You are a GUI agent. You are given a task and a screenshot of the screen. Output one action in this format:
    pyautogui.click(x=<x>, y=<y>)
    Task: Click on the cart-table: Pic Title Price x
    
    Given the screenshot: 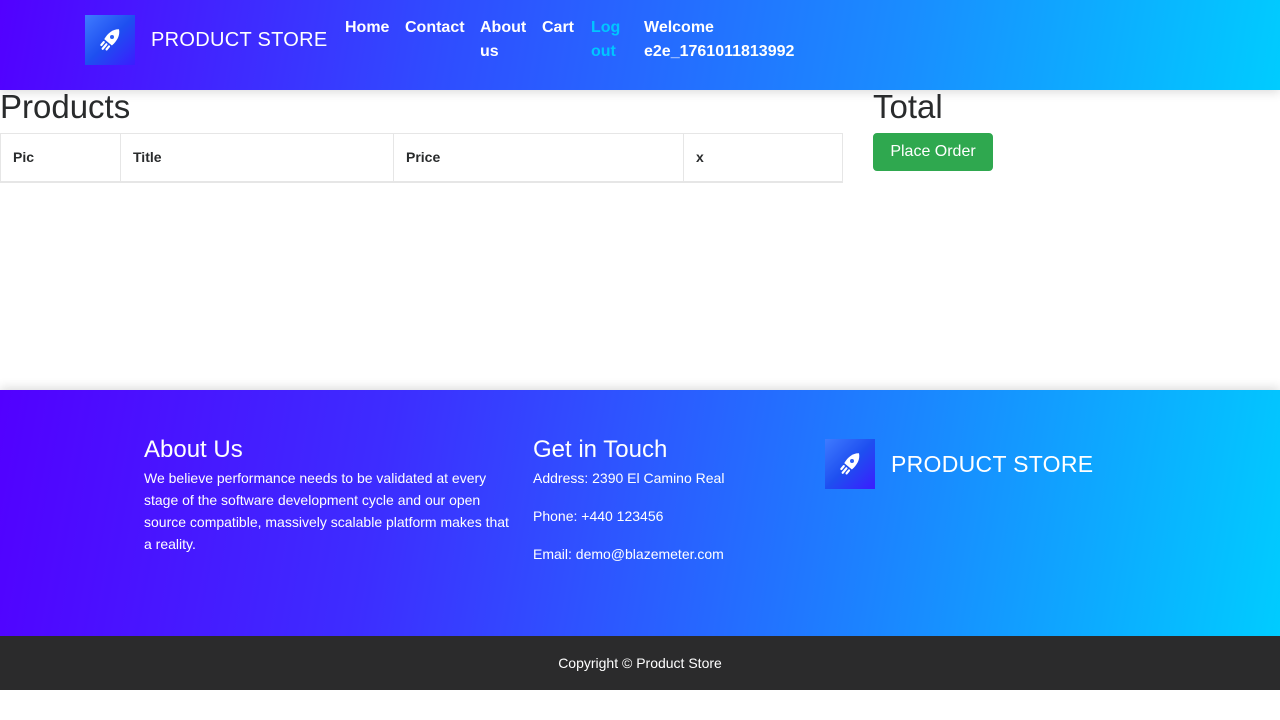 What is the action you would take?
    pyautogui.click(x=421, y=158)
    